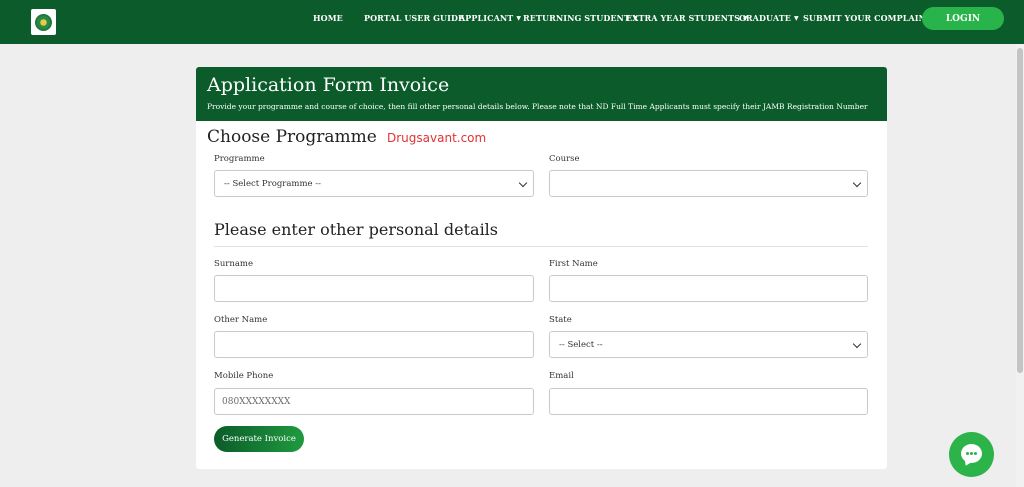 The width and height of the screenshot is (1024, 487). I want to click on nav-applicant: APPLICANT ▼, so click(490, 18).